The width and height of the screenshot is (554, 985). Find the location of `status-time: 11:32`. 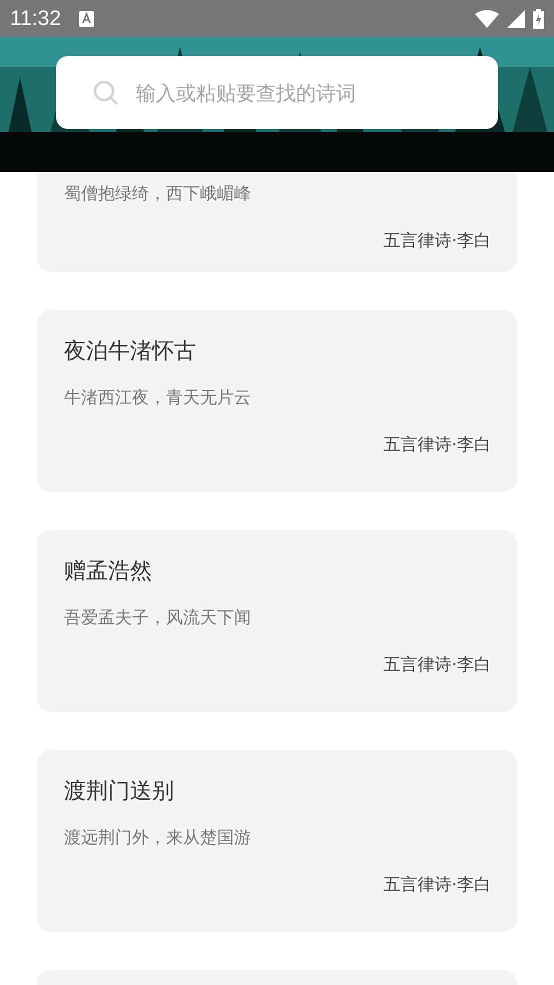

status-time: 11:32 is located at coordinates (35, 18).